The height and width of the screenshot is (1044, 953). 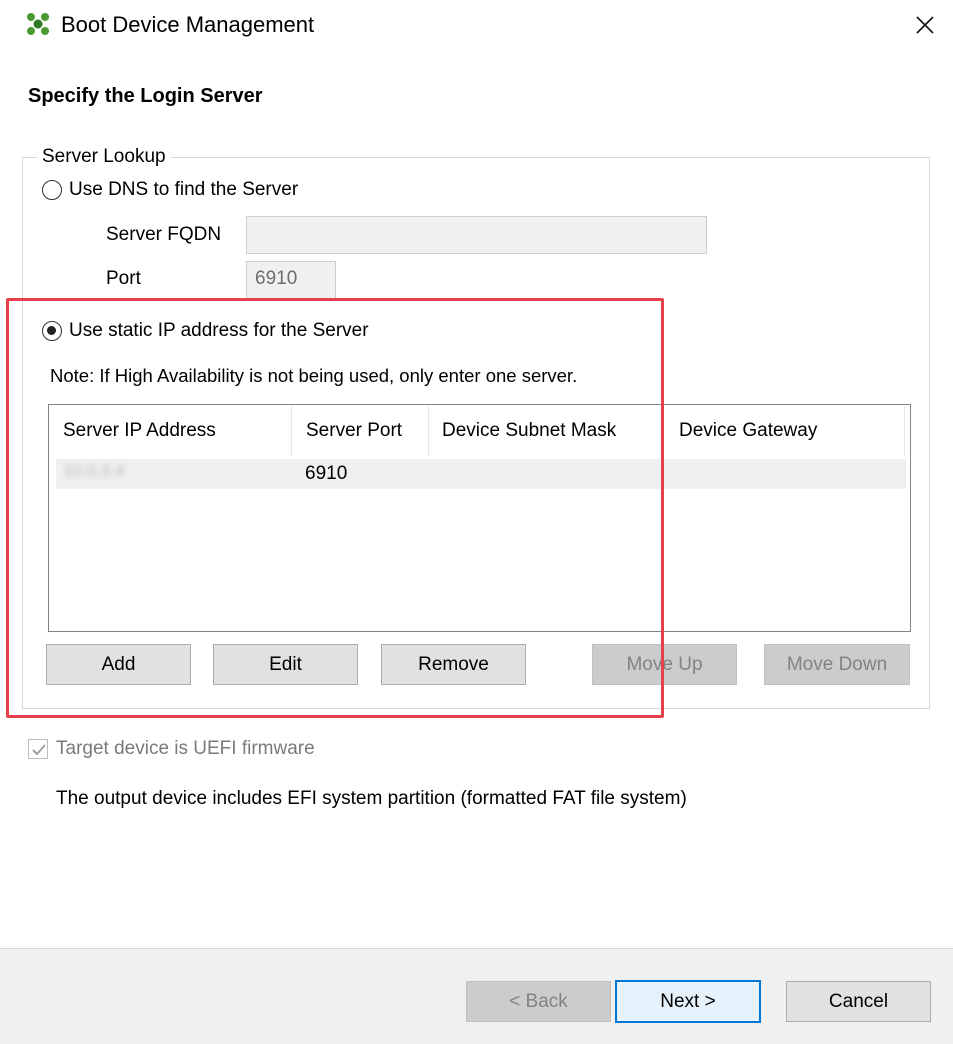 I want to click on uefi-checkbox-row: Target device is UEFI firmware, so click(x=171, y=749).